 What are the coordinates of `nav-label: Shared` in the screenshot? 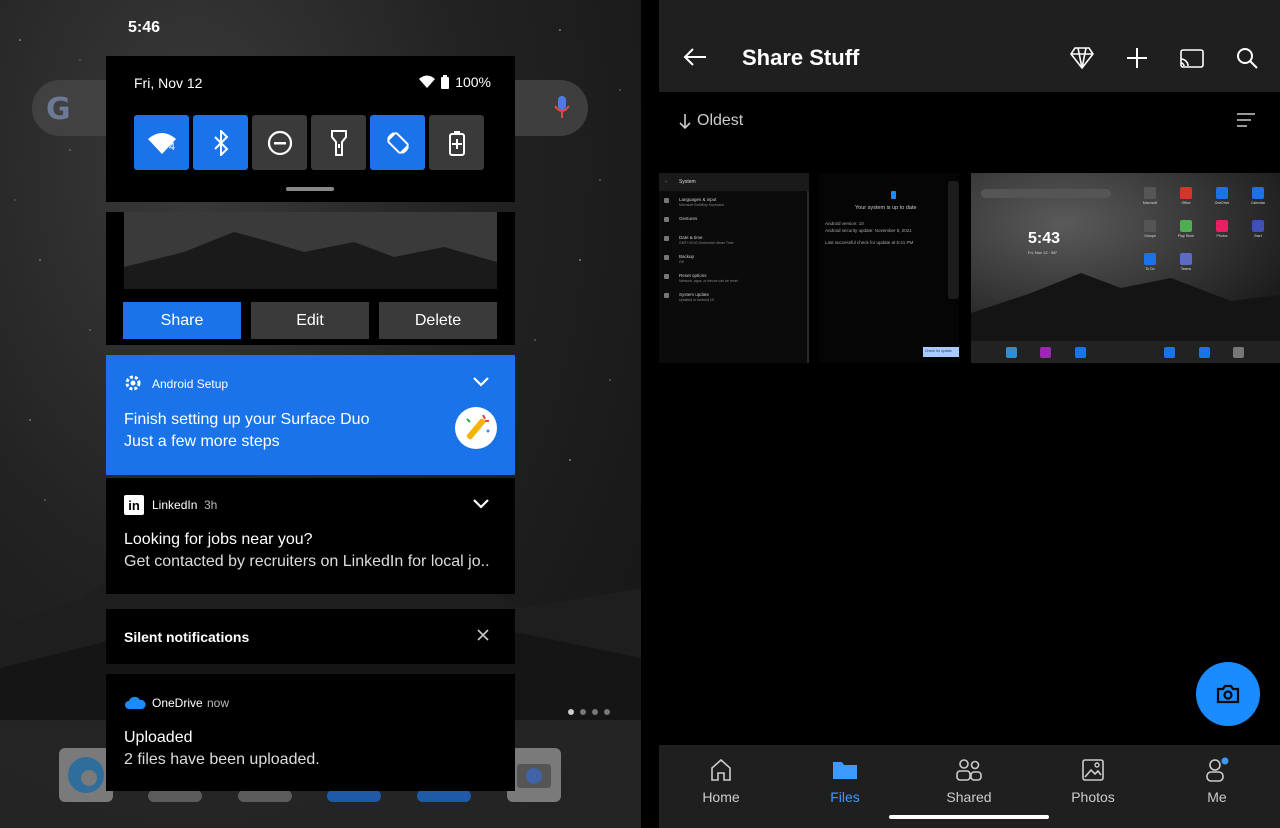 It's located at (969, 797).